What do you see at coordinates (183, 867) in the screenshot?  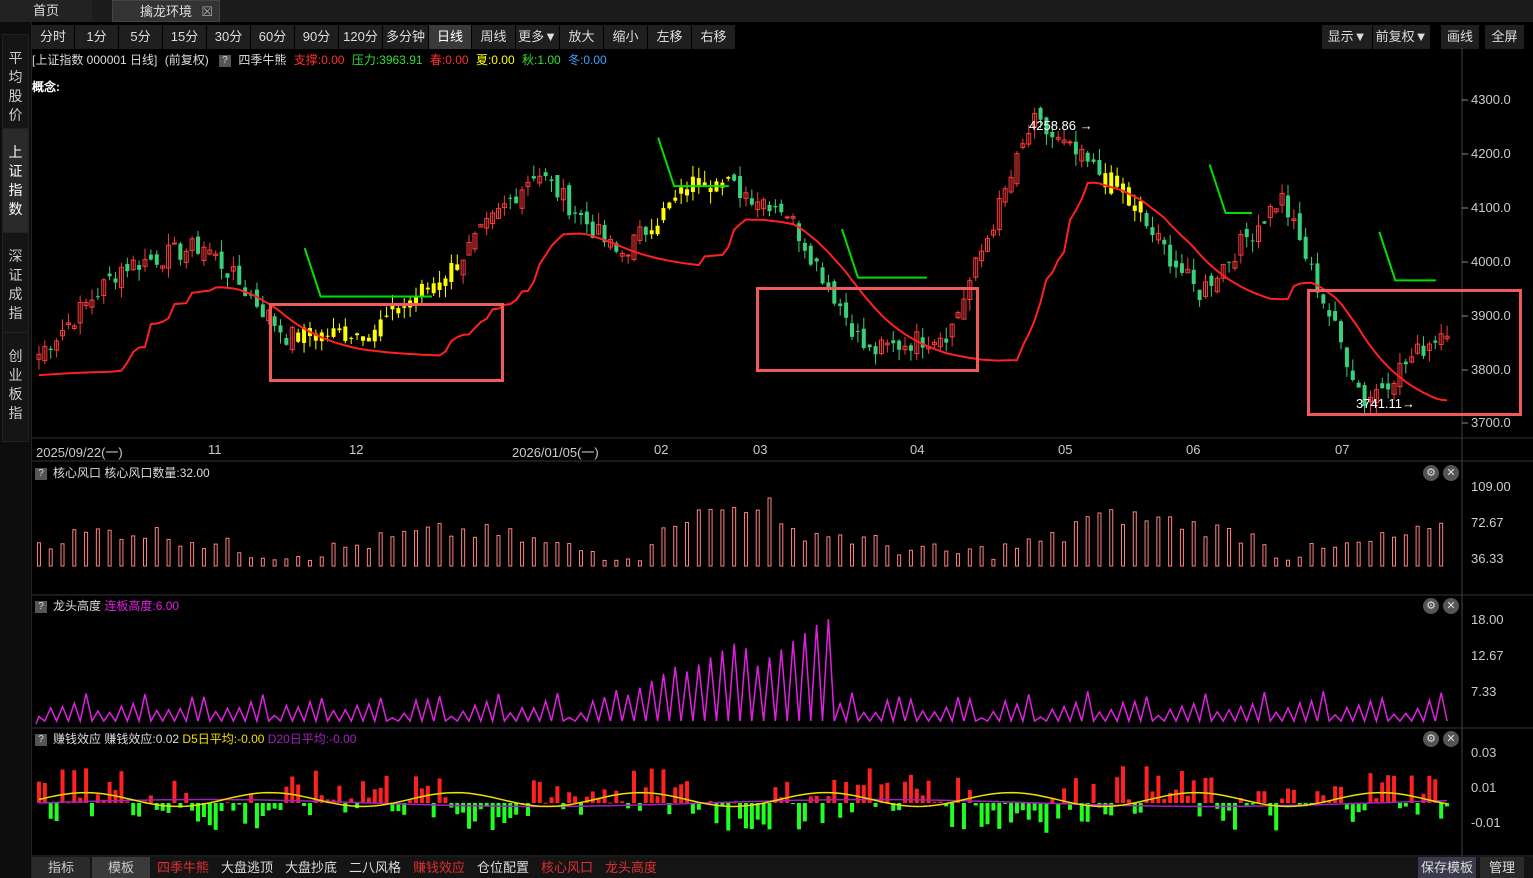 I see `bottom-item-four-seasons: 四季牛熊` at bounding box center [183, 867].